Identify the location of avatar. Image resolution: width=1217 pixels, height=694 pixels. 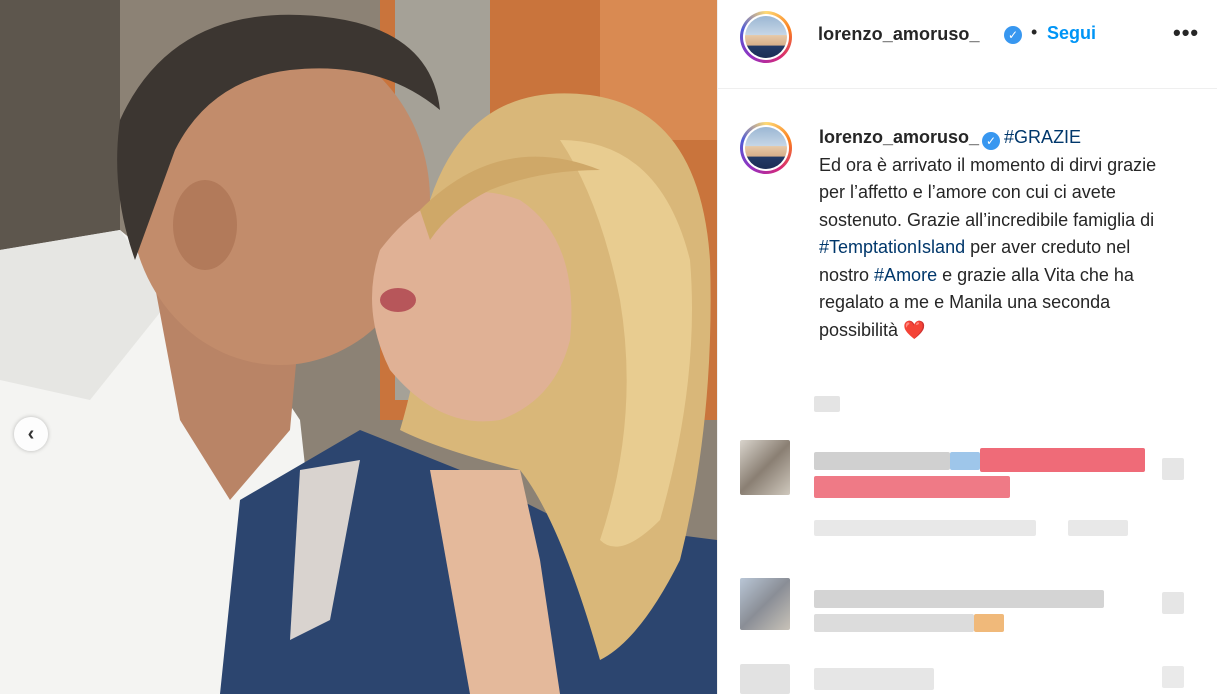
(766, 37).